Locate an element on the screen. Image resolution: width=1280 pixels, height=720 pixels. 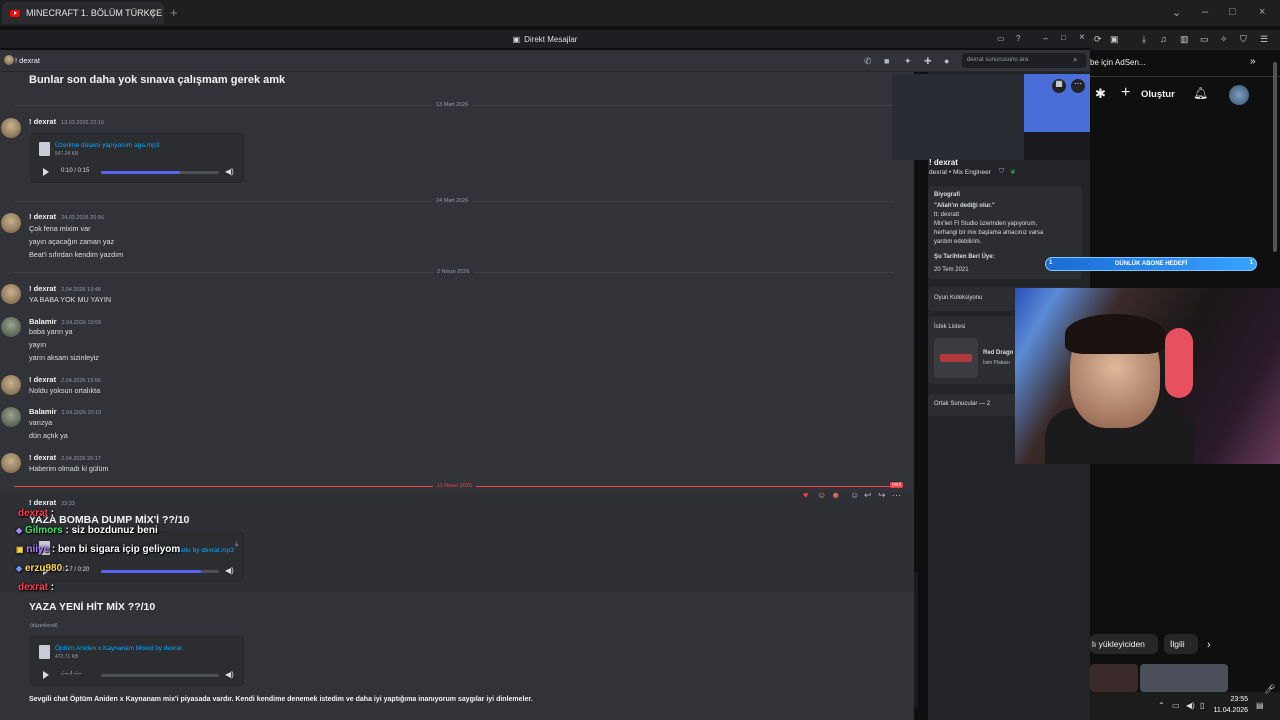
clock-date: 11.04.2026 is located at coordinates (1223, 710).